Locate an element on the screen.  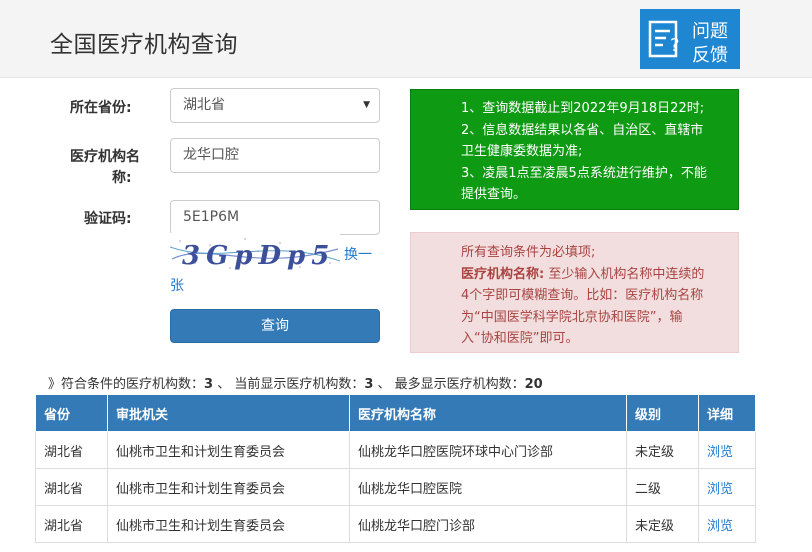
feedback-label-2: 反馈 is located at coordinates (710, 55).